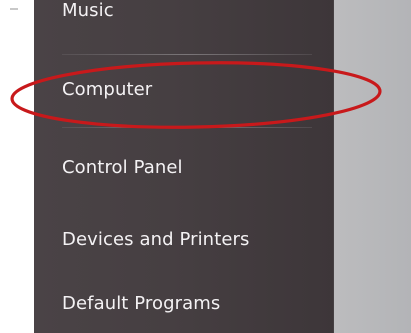 Image resolution: width=411 pixels, height=333 pixels. Describe the element at coordinates (14, 9) in the screenshot. I see `background-dash` at that location.